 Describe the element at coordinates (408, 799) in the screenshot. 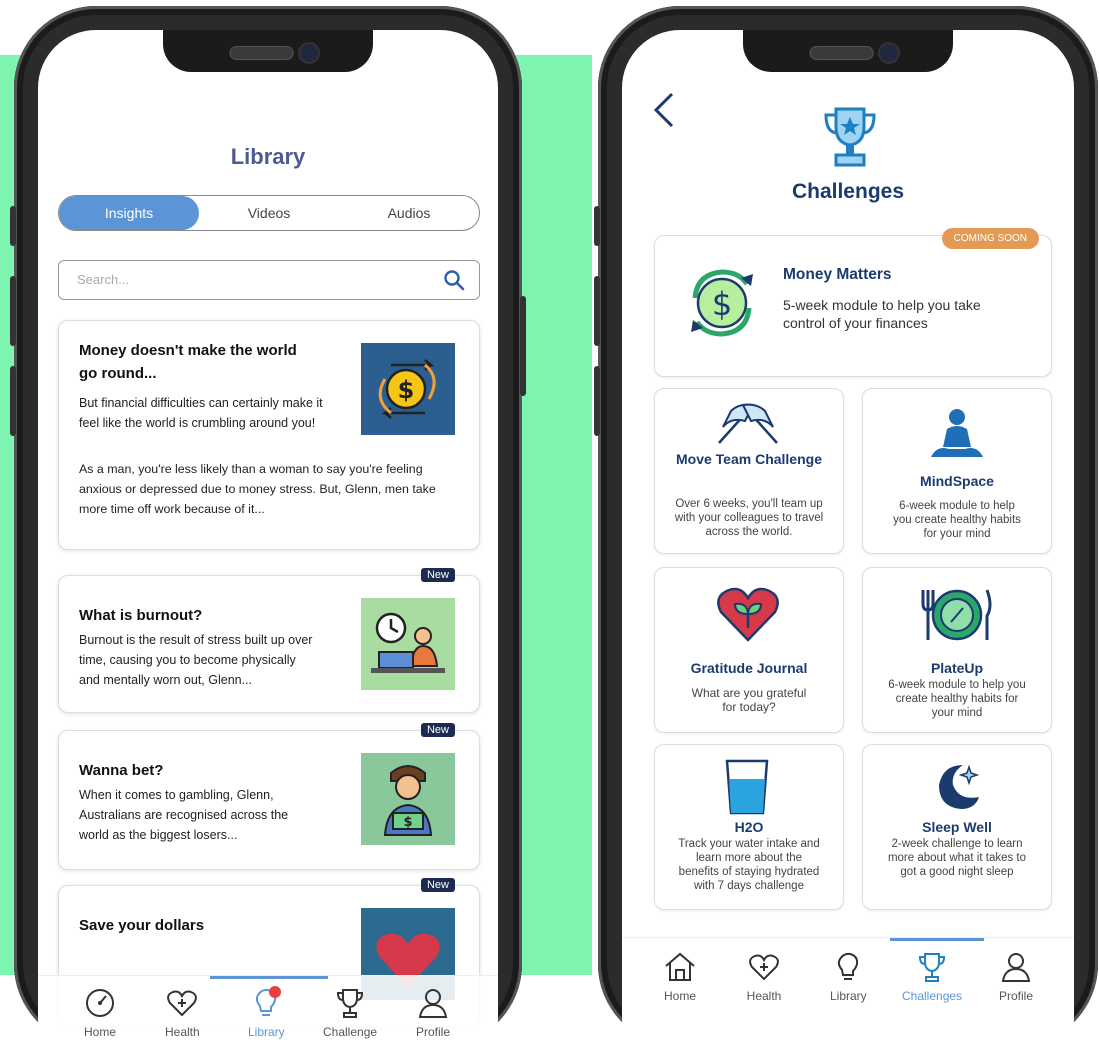

I see `gambling-thumbnail: $` at that location.